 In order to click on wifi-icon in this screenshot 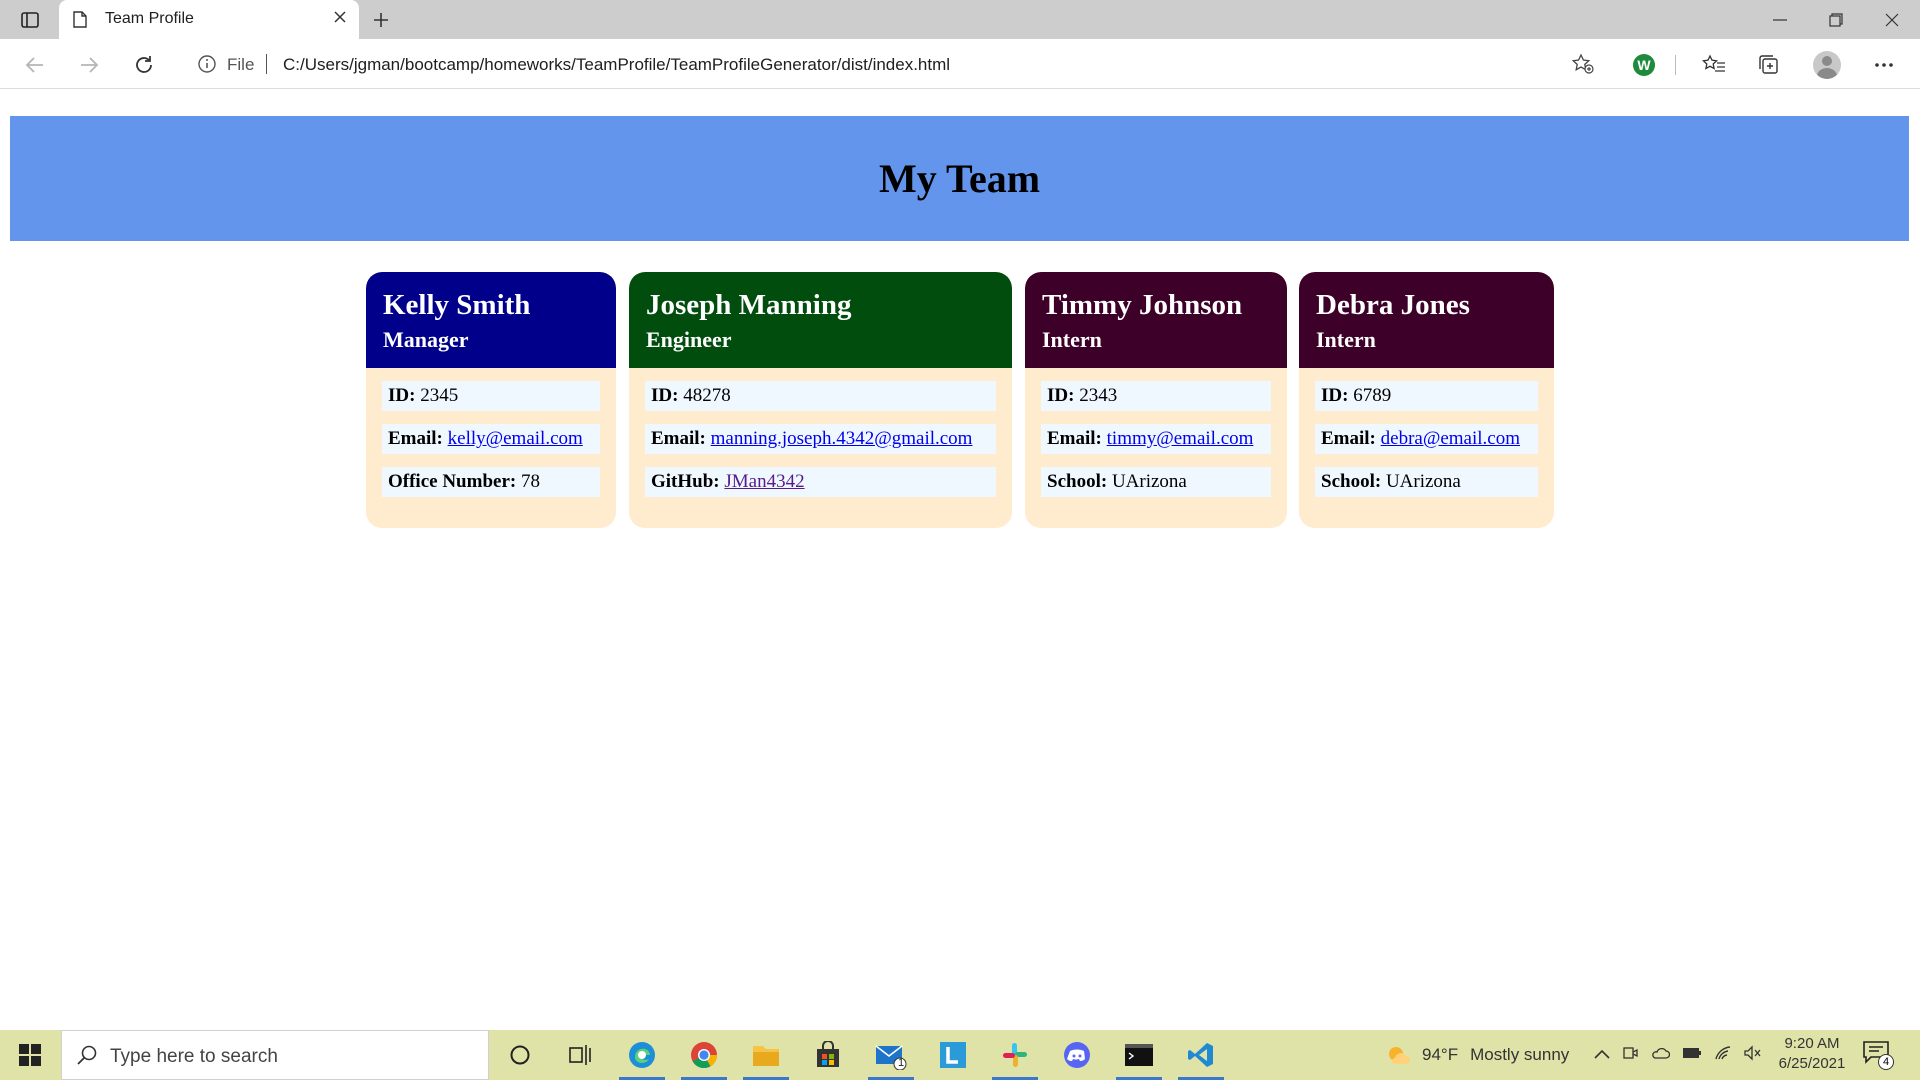, I will do `click(1723, 1055)`.